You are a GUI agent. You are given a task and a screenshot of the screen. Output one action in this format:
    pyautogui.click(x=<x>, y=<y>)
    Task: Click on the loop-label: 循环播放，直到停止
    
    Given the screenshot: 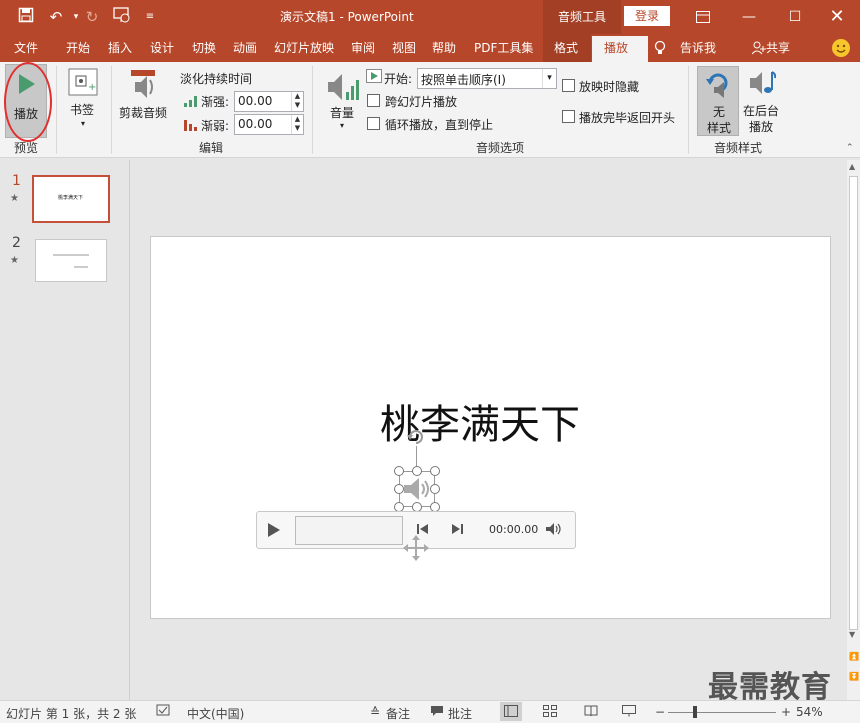 What is the action you would take?
    pyautogui.click(x=439, y=125)
    